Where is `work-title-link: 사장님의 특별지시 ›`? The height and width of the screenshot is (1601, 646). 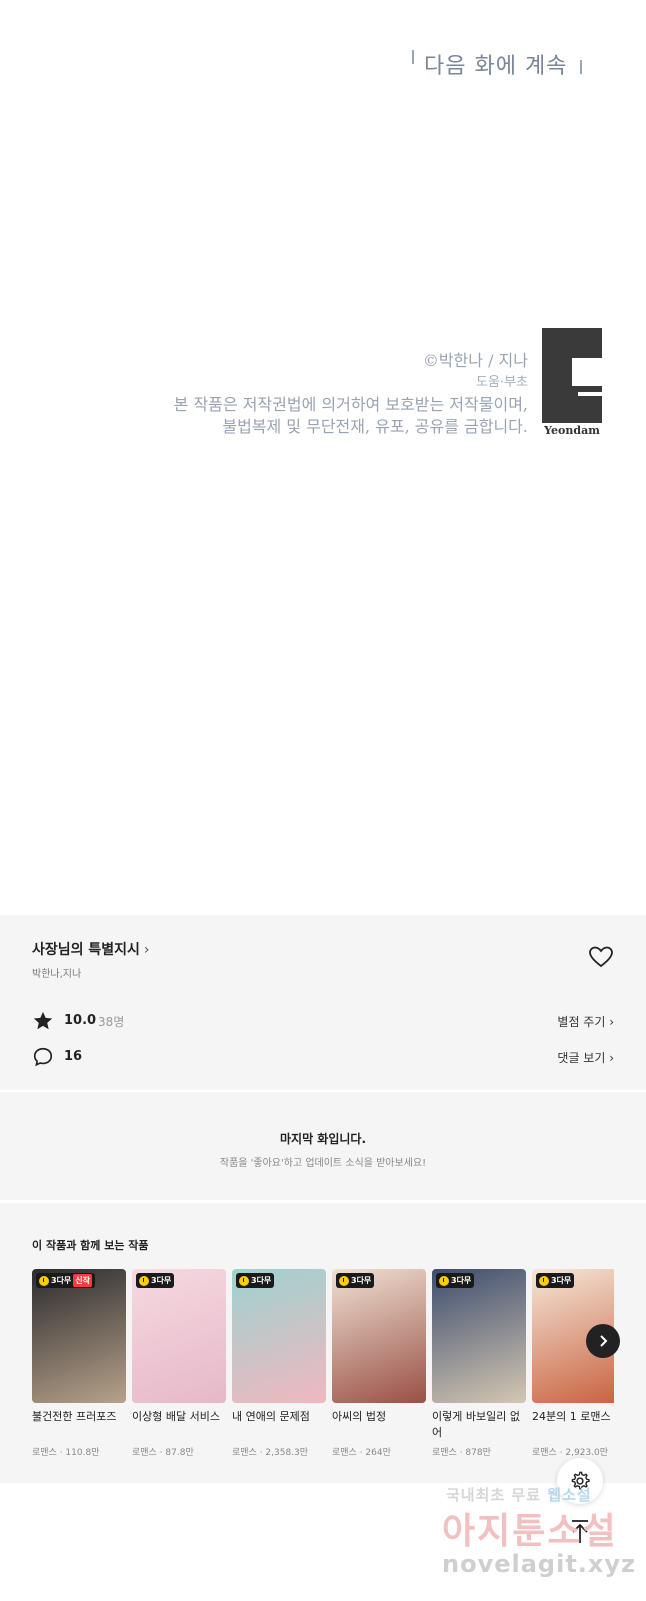
work-title-link: 사장님의 특별지시 › is located at coordinates (91, 949).